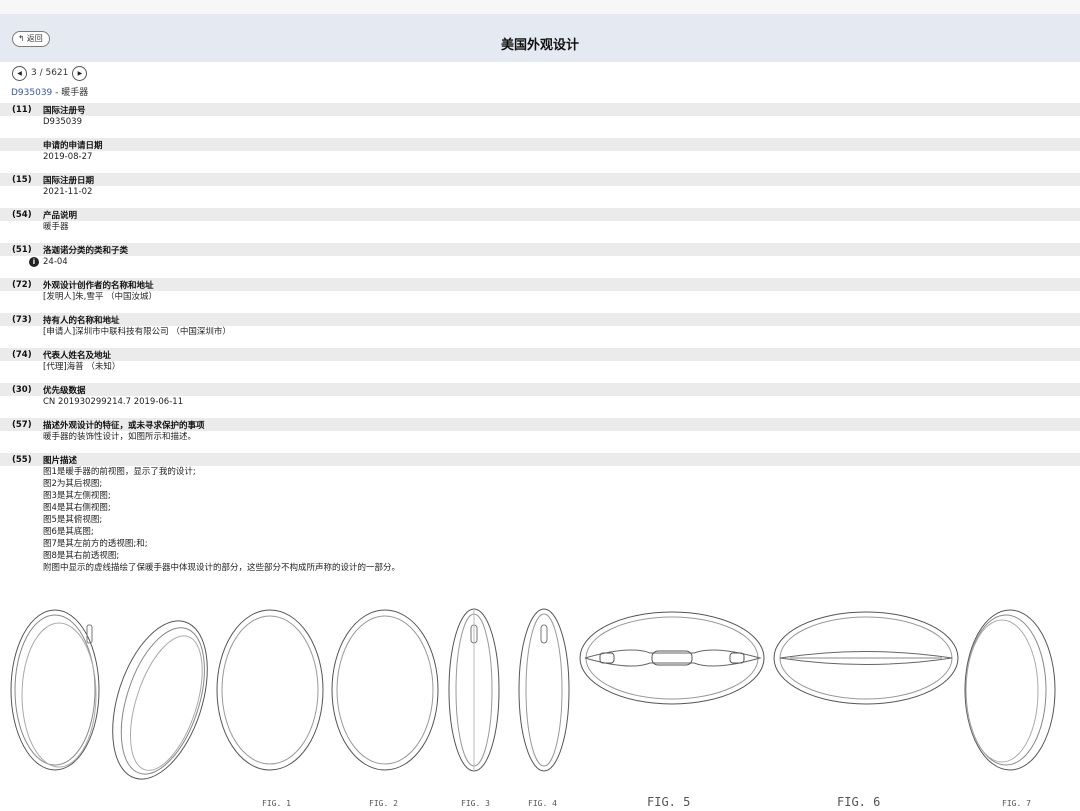 The height and width of the screenshot is (811, 1080). I want to click on prev-arrow-icon: ◀, so click(19, 73).